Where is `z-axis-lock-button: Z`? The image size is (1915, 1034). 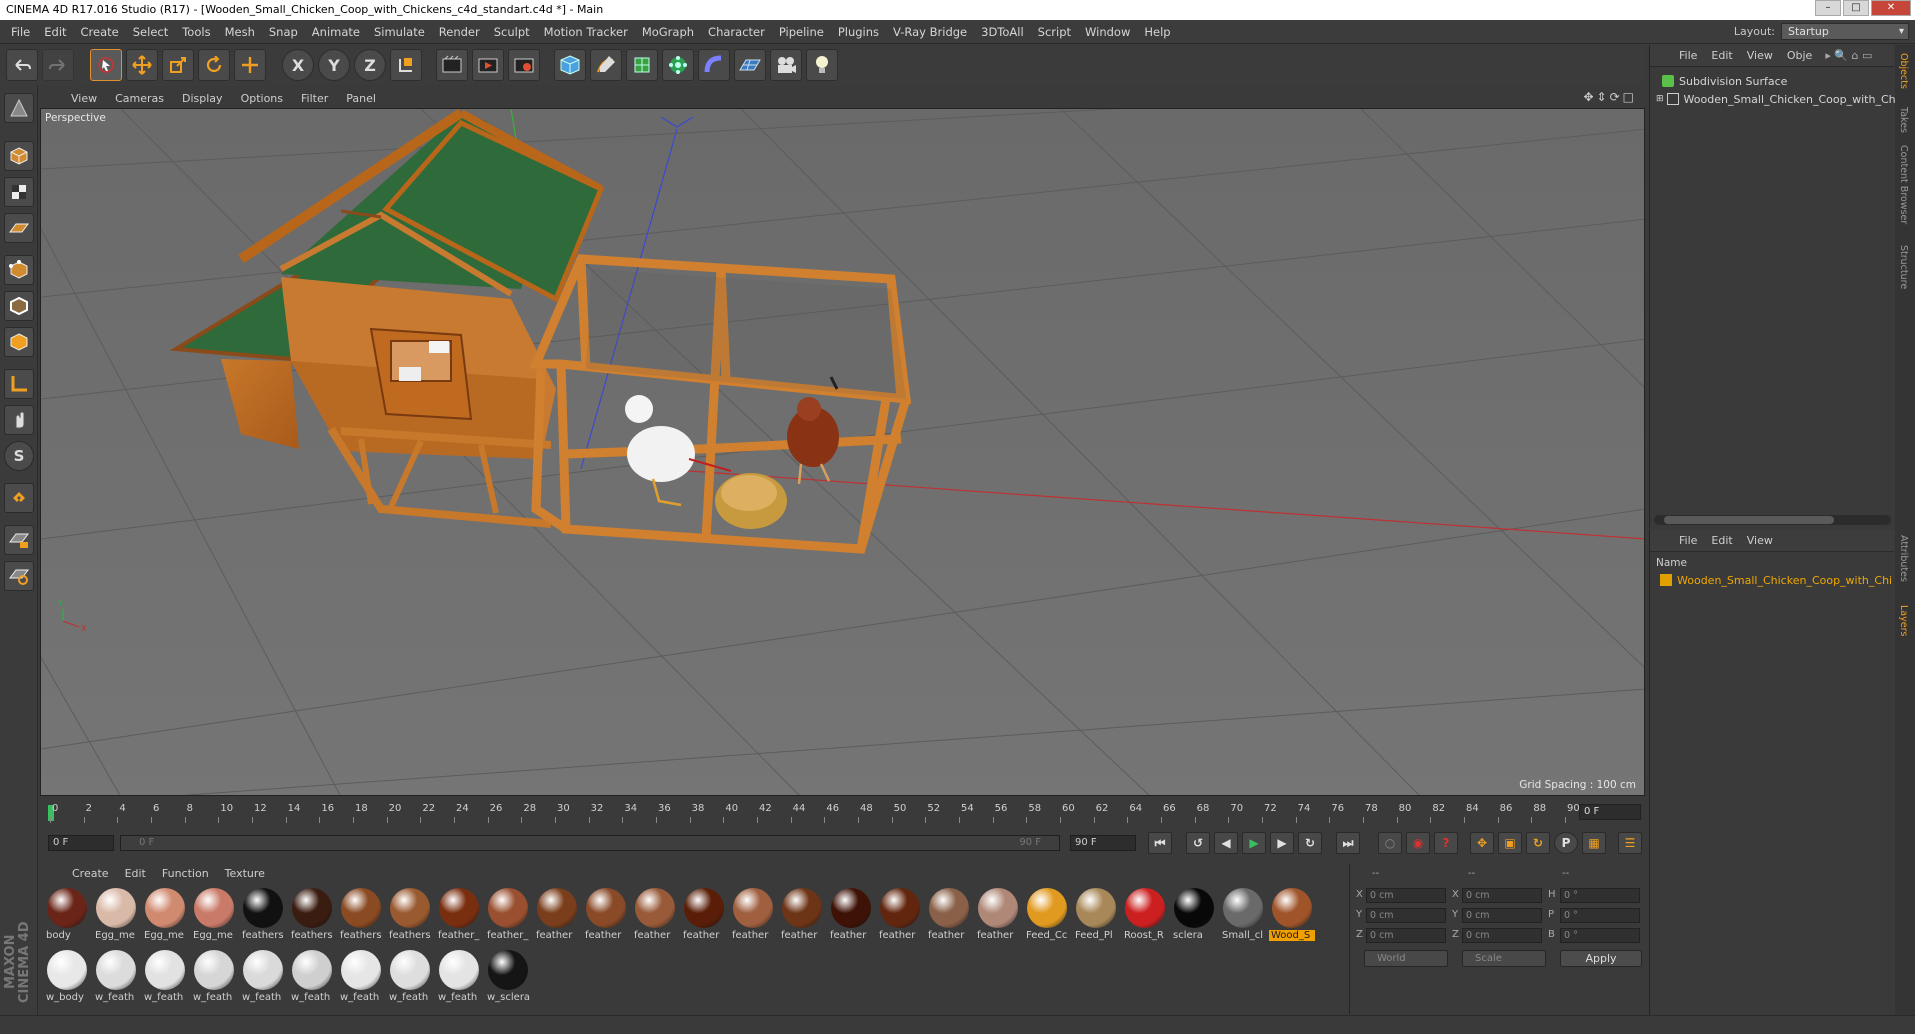 z-axis-lock-button: Z is located at coordinates (370, 65).